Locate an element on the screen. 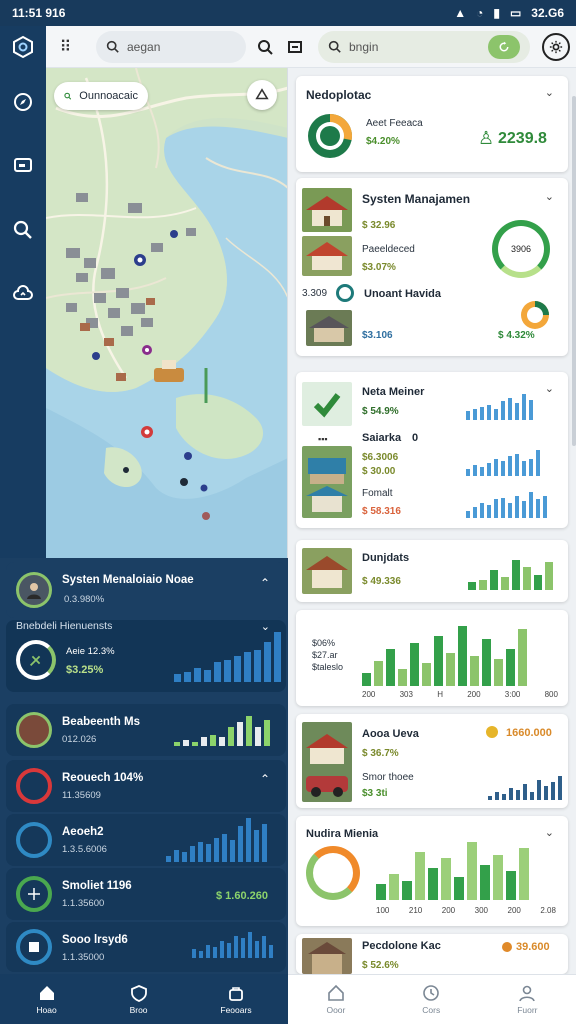 The image size is (576, 1024). chart-card-5-label-3: $taleslo is located at coordinates (328, 667).